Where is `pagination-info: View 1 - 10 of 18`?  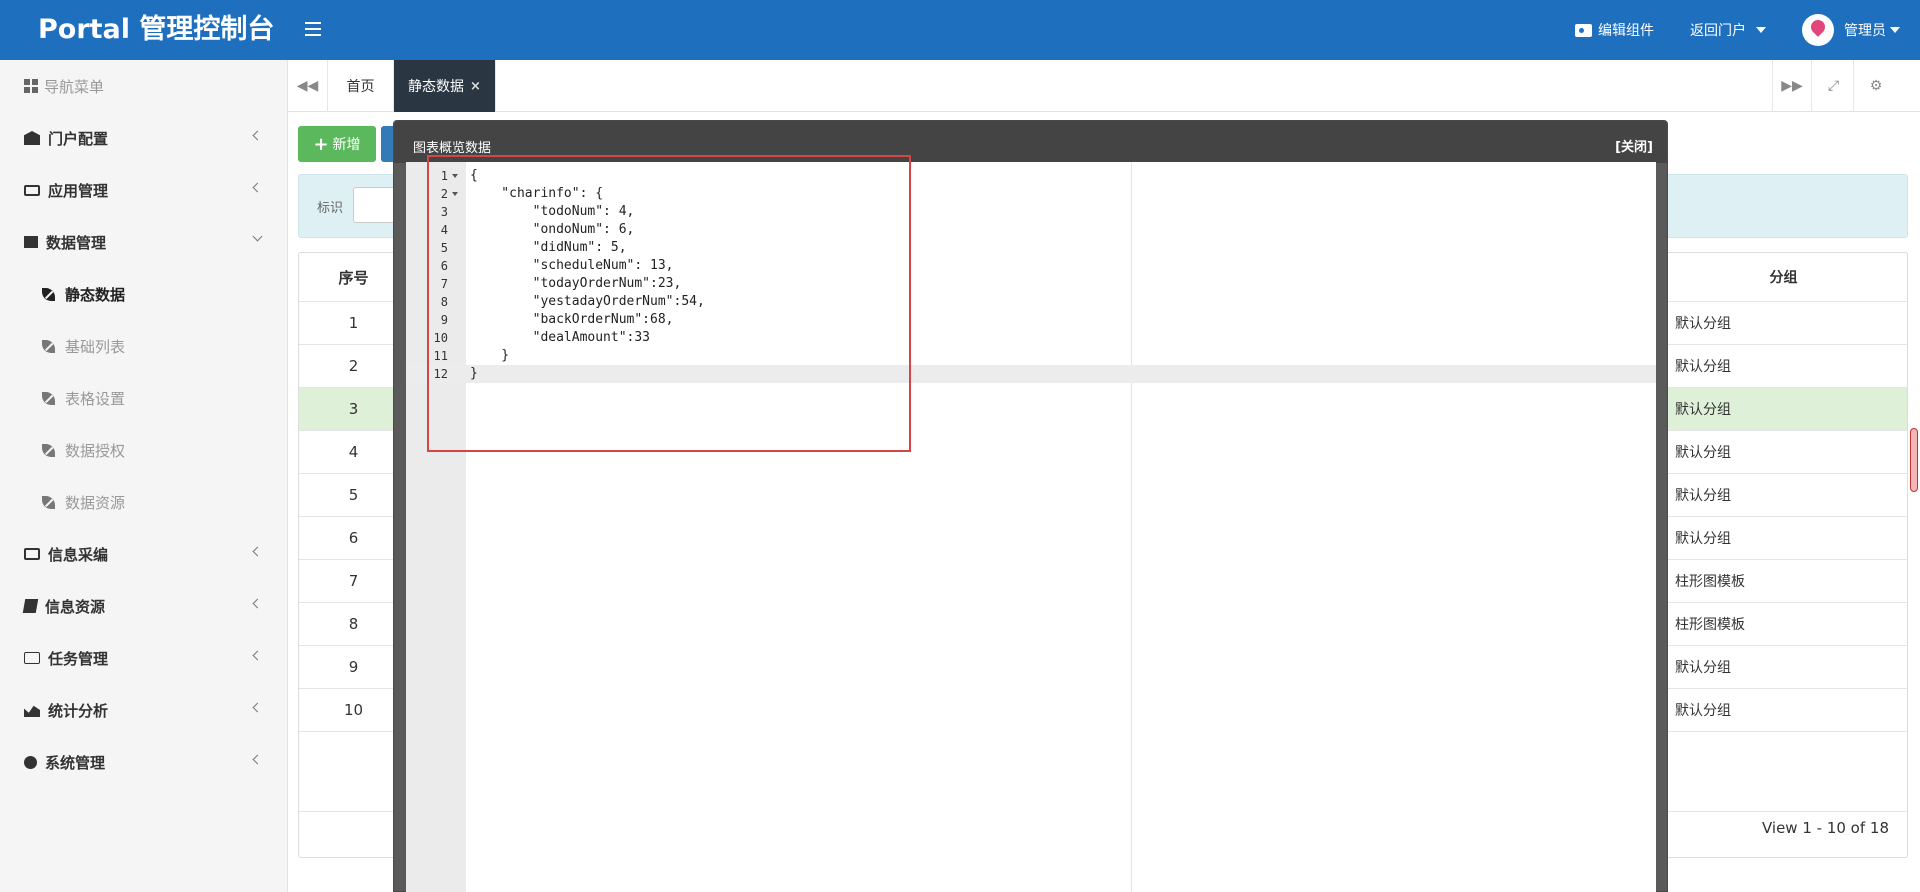 pagination-info: View 1 - 10 of 18 is located at coordinates (1825, 828).